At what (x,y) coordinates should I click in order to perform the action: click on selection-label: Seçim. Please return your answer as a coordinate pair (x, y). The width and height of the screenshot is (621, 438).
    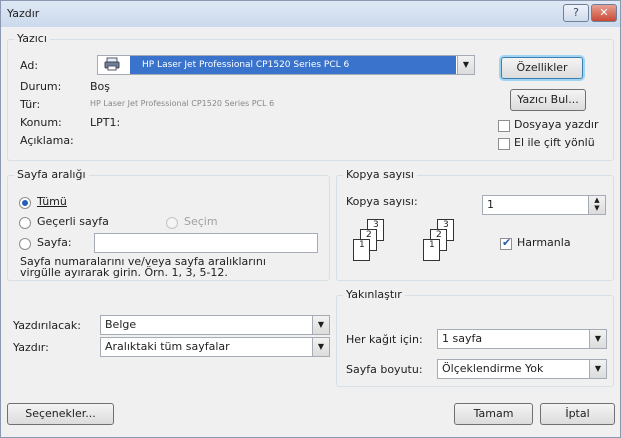
    Looking at the image, I should click on (201, 221).